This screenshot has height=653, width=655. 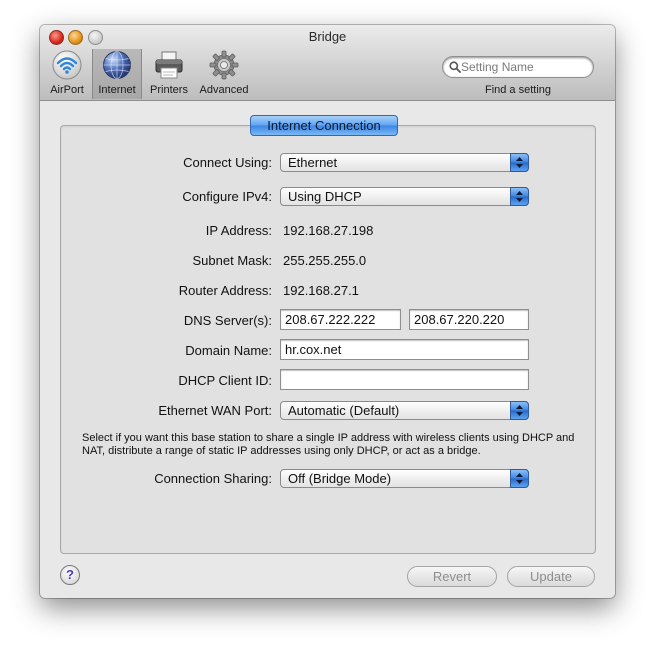 I want to click on subnet-mask-label: Subnet Mask:, so click(x=232, y=260).